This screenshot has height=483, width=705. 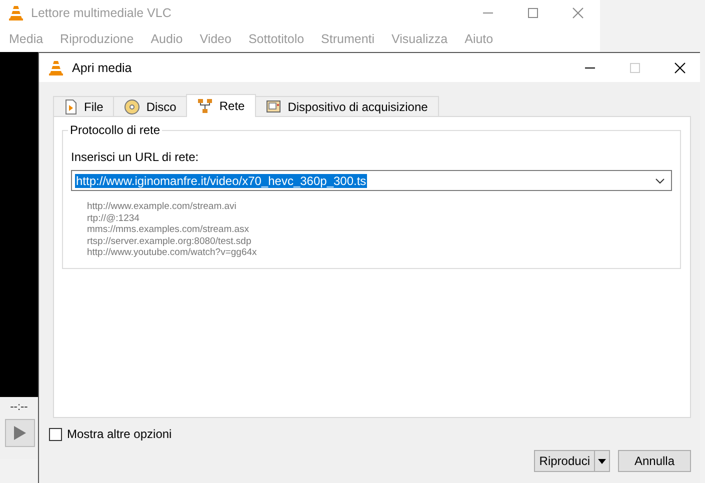 What do you see at coordinates (479, 39) in the screenshot?
I see `menu-item: Aiuto` at bounding box center [479, 39].